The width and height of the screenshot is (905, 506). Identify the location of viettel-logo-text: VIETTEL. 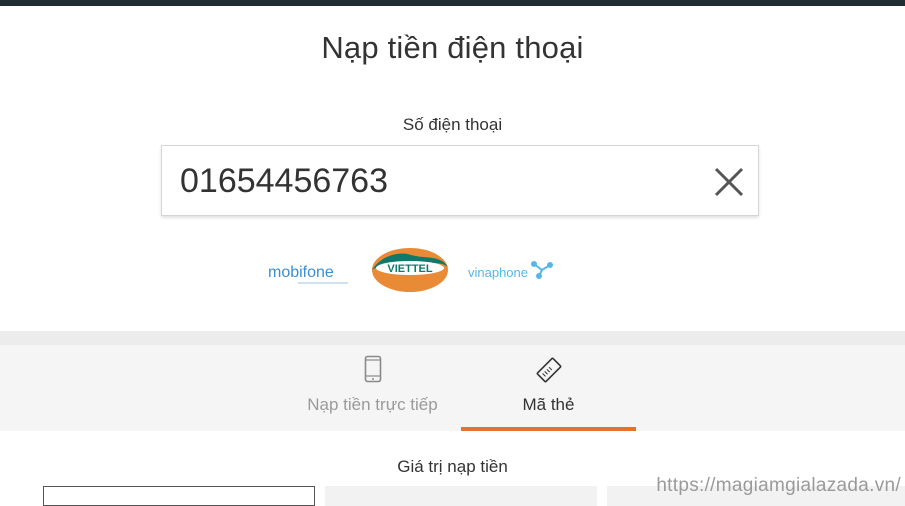
(410, 269).